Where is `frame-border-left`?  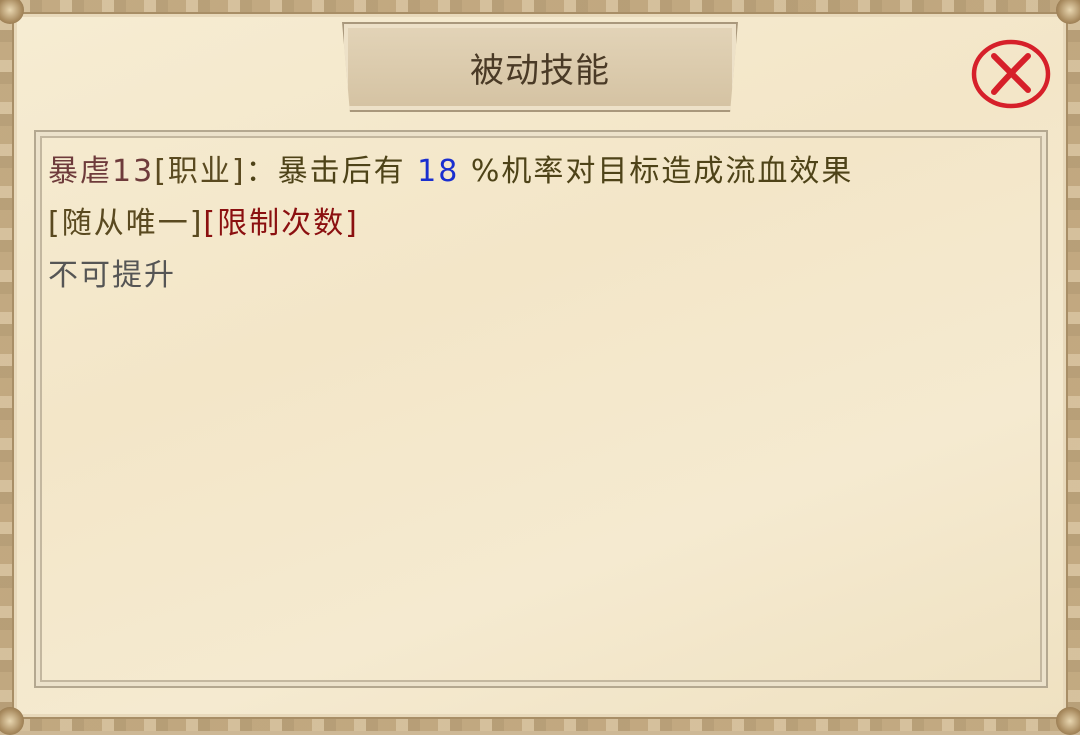
frame-border-left is located at coordinates (7, 365).